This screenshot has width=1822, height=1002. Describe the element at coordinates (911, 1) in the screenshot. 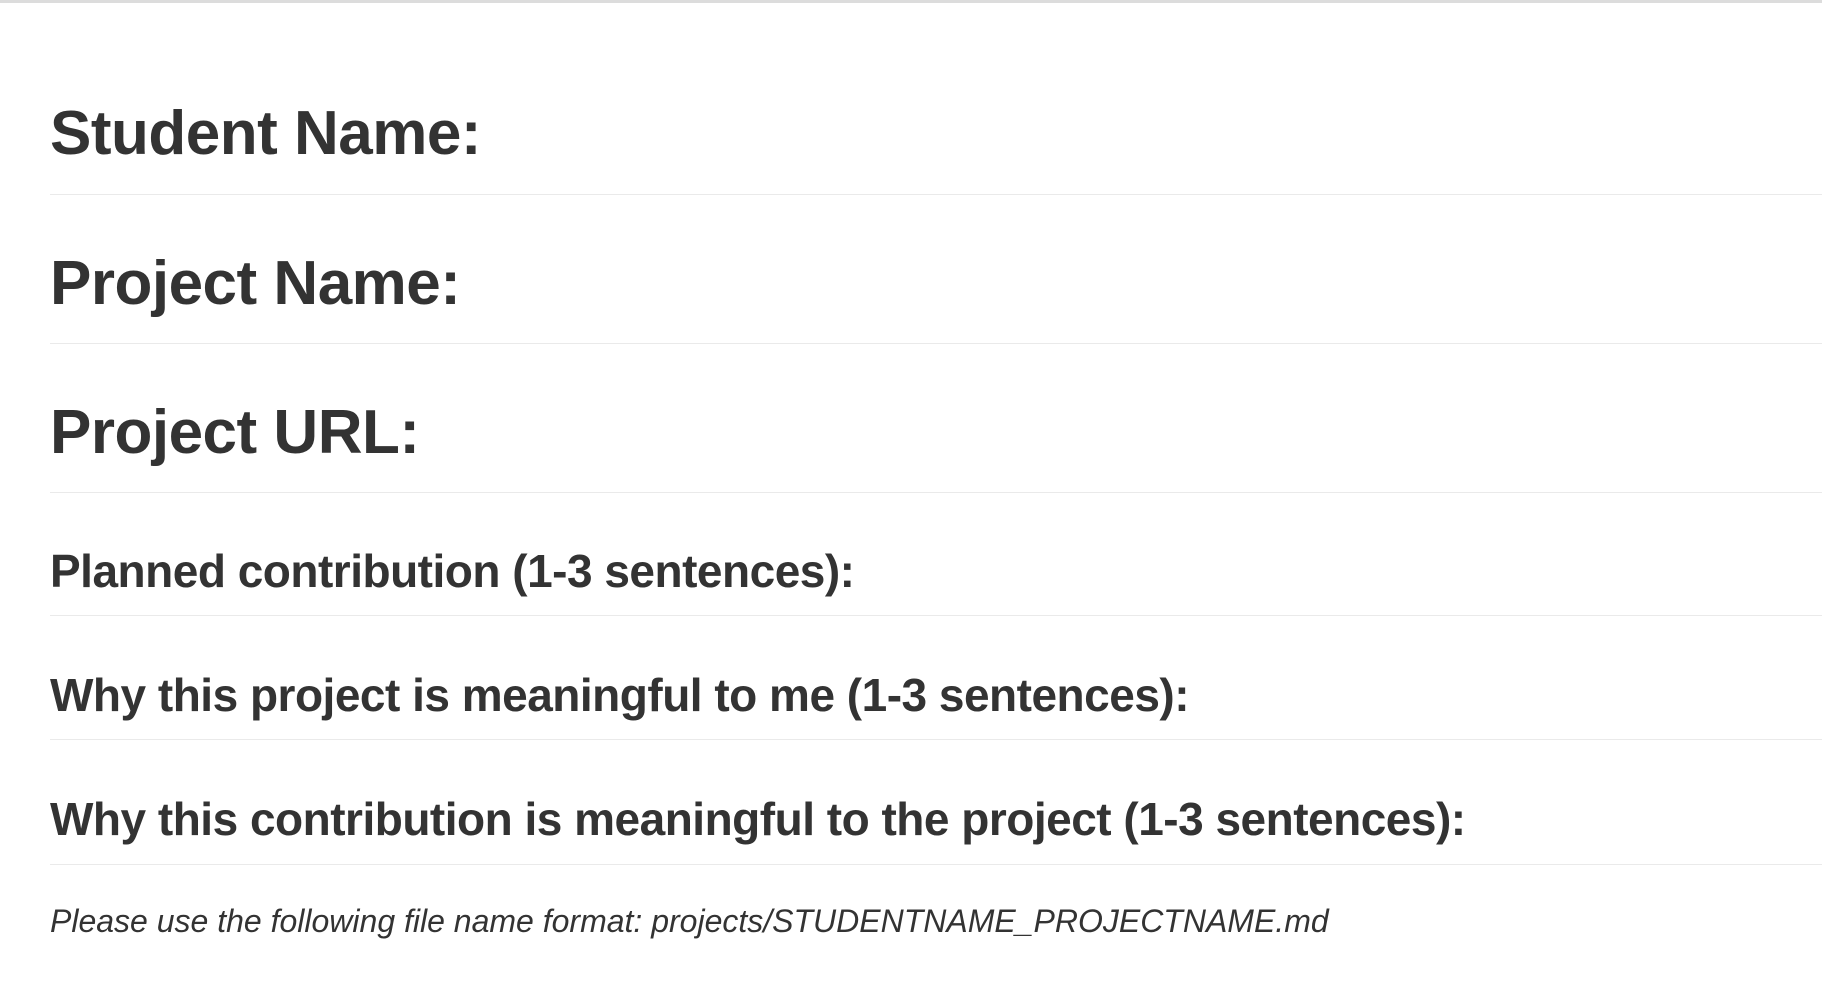

I see `top-divider` at that location.